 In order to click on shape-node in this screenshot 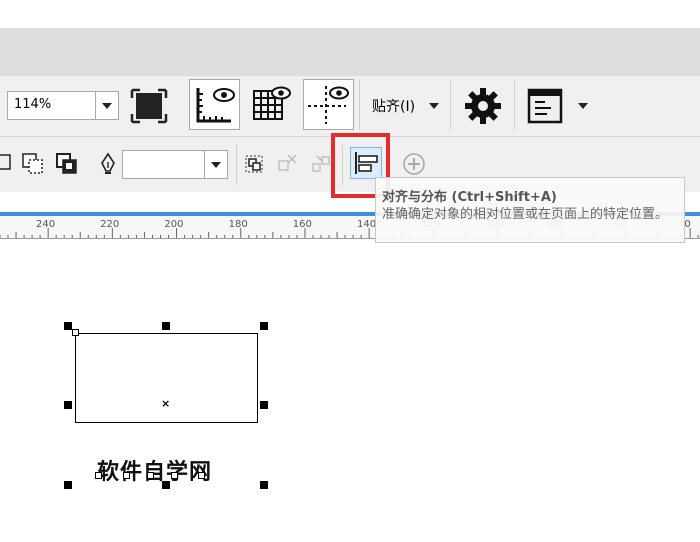, I will do `click(75, 332)`.